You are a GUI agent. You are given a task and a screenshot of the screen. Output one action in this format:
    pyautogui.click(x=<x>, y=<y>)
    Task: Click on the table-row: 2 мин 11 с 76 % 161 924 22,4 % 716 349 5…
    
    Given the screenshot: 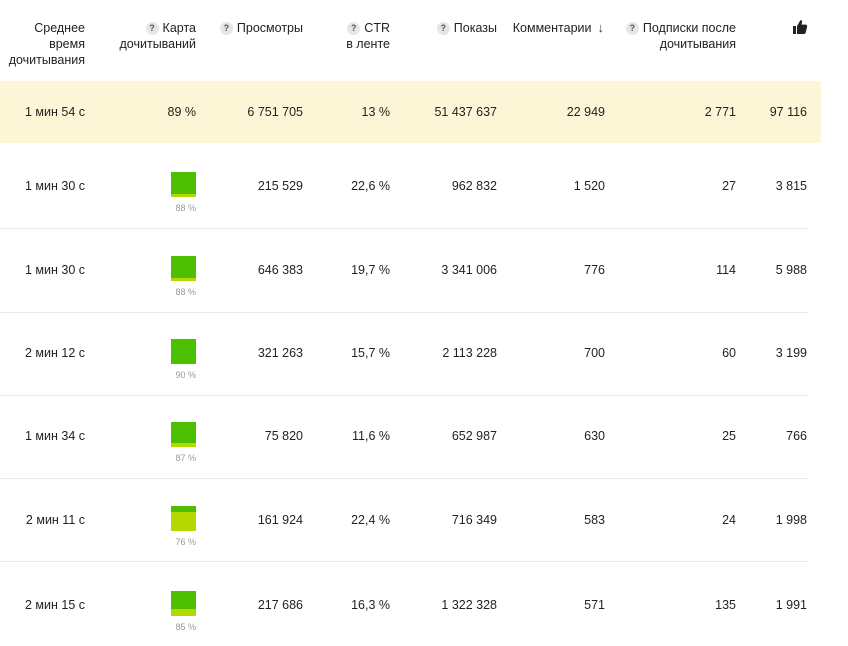 What is the action you would take?
    pyautogui.click(x=404, y=520)
    